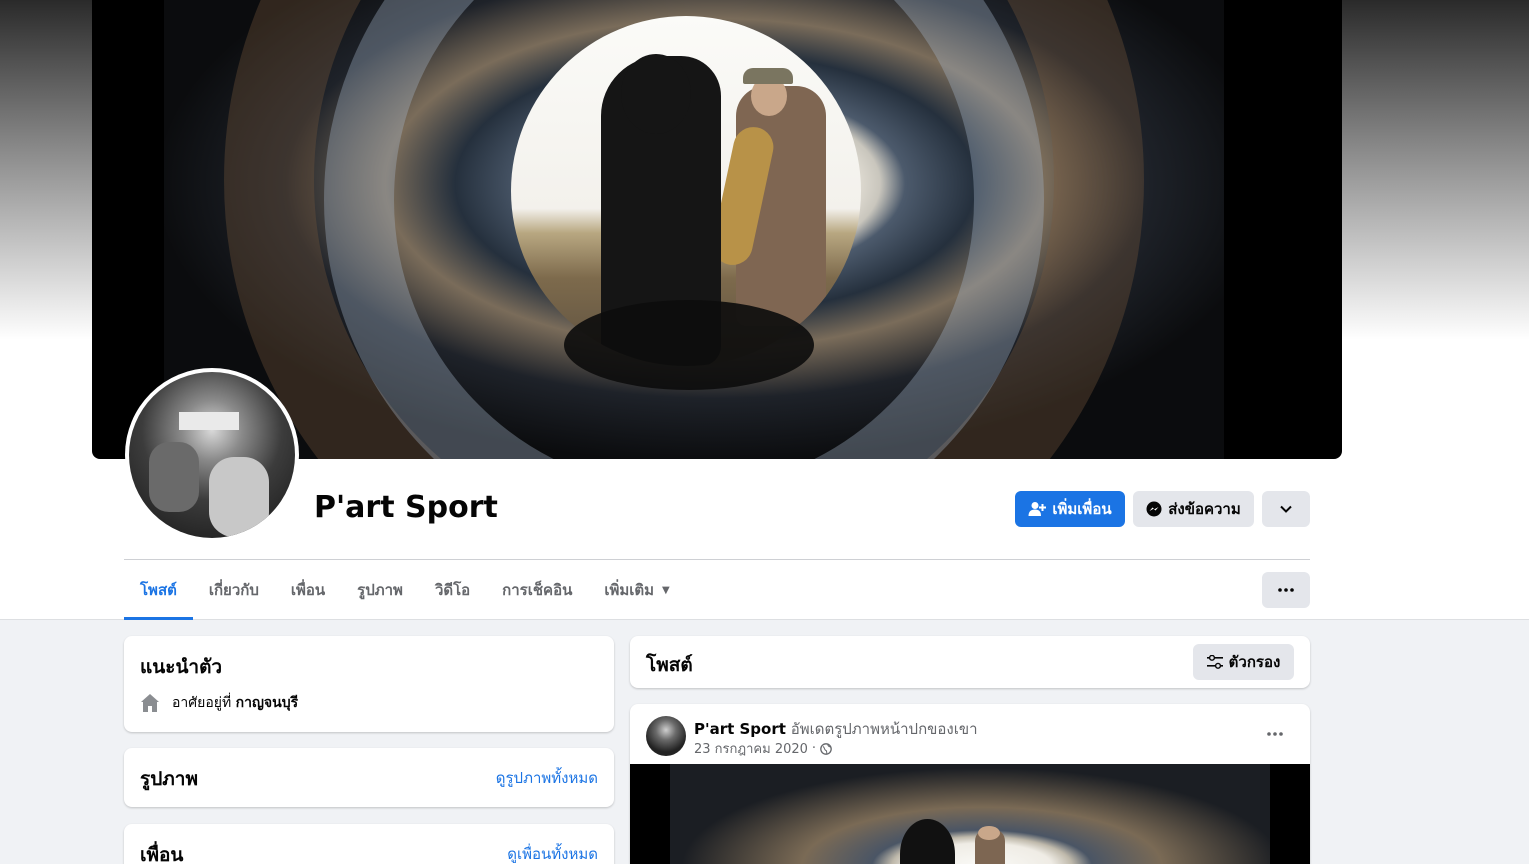 The height and width of the screenshot is (864, 1529). What do you see at coordinates (547, 778) in the screenshot?
I see `see-all-photos-link: ดูรูปภาพทั้งหมด` at bounding box center [547, 778].